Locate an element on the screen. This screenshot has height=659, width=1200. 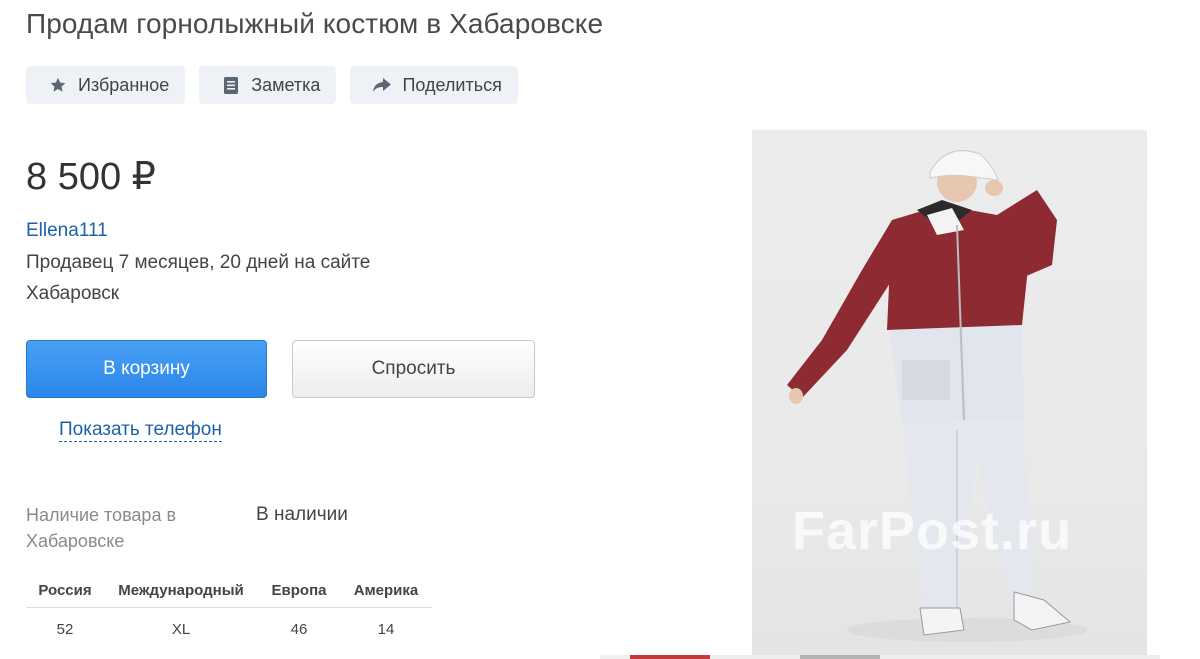
show-phone-link: Показать телефон is located at coordinates (140, 430).